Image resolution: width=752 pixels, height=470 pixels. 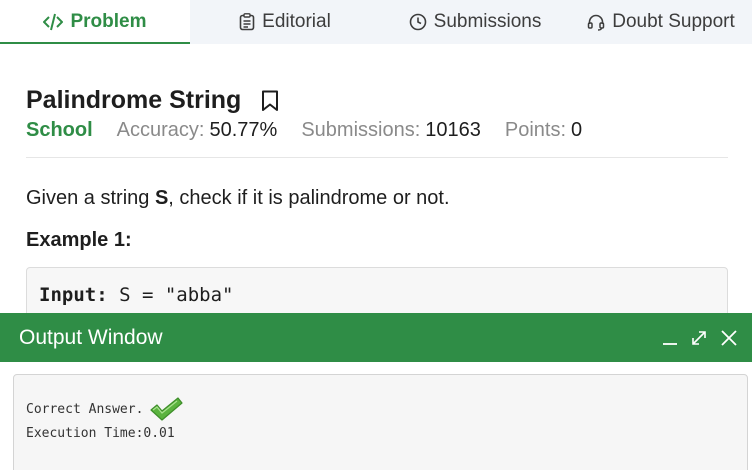 I want to click on example-heading: Example 1:, so click(x=79, y=240).